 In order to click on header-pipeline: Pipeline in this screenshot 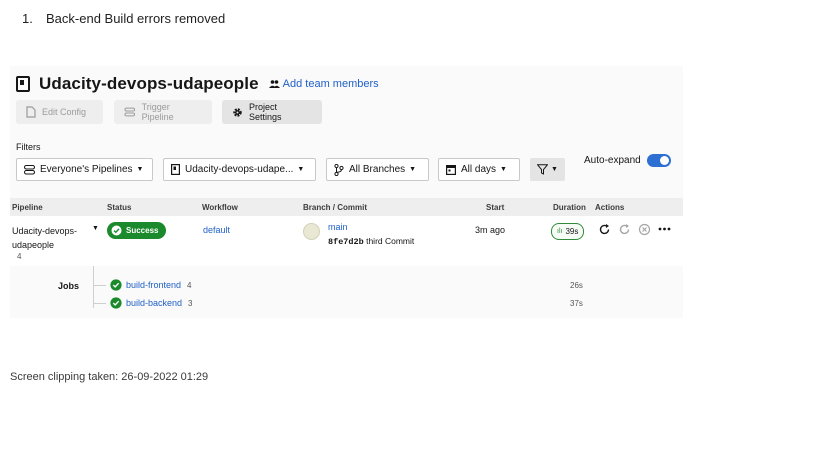, I will do `click(27, 207)`.